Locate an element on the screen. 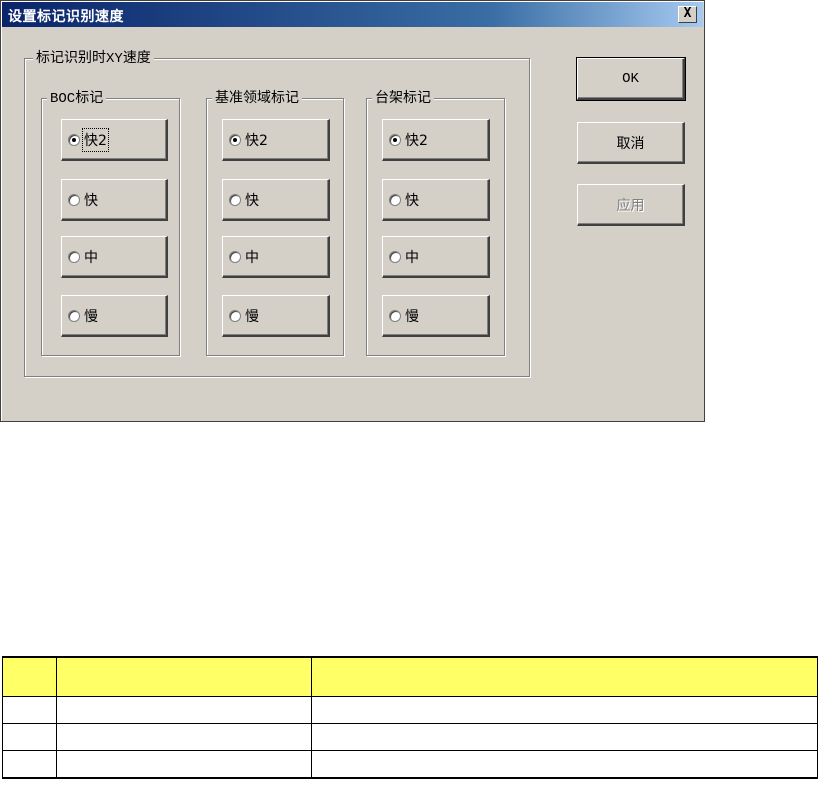  boc-option-slow: 慢 is located at coordinates (114, 316).